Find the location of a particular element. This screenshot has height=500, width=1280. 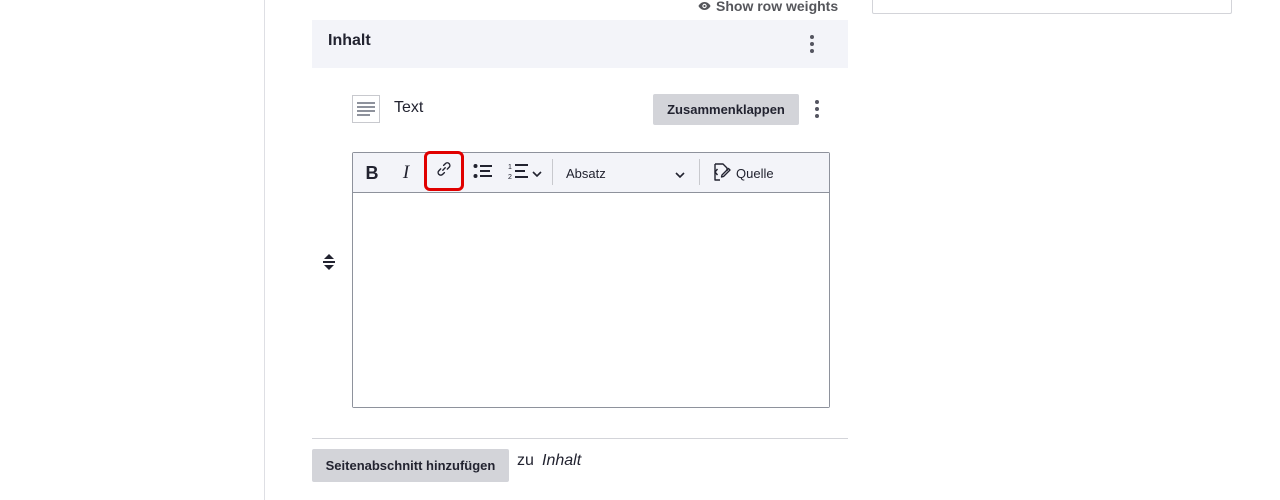

link-button is located at coordinates (444, 171).